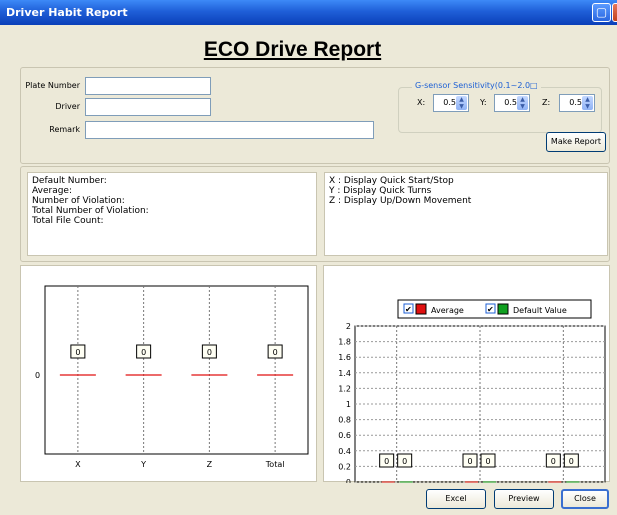 This screenshot has width=617, height=515. What do you see at coordinates (176, 370) in the screenshot?
I see `plot-area` at bounding box center [176, 370].